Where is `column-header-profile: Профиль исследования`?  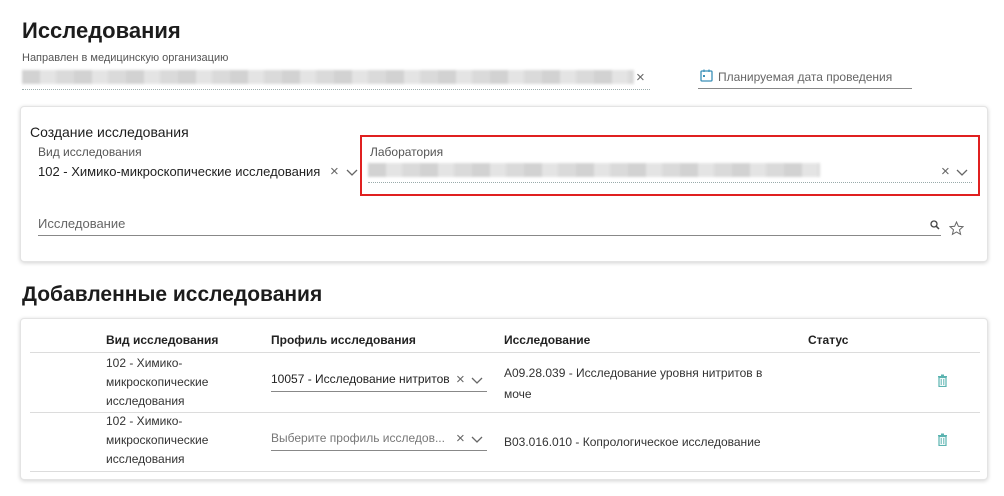 column-header-profile: Профиль исследования is located at coordinates (343, 340).